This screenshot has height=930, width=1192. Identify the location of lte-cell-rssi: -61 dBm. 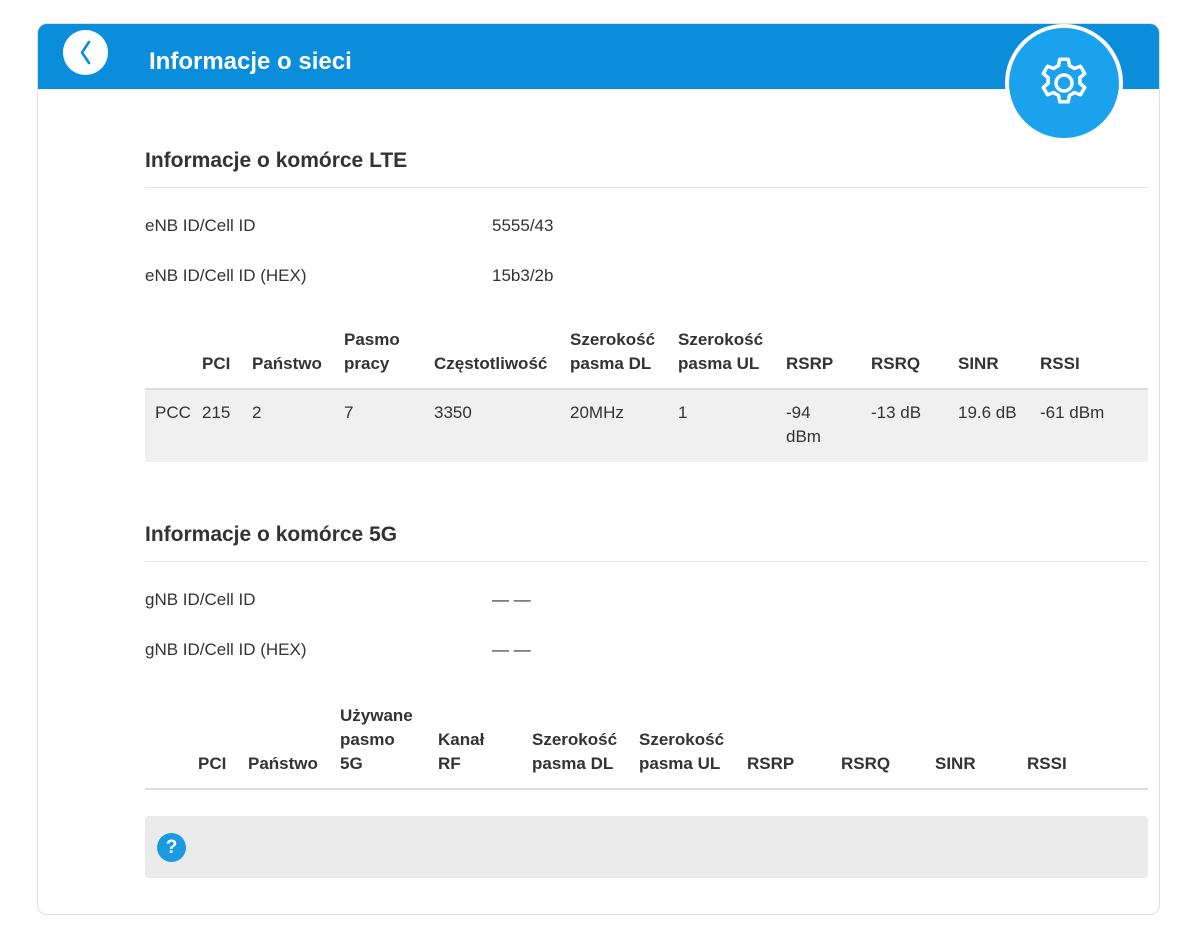
(1094, 425).